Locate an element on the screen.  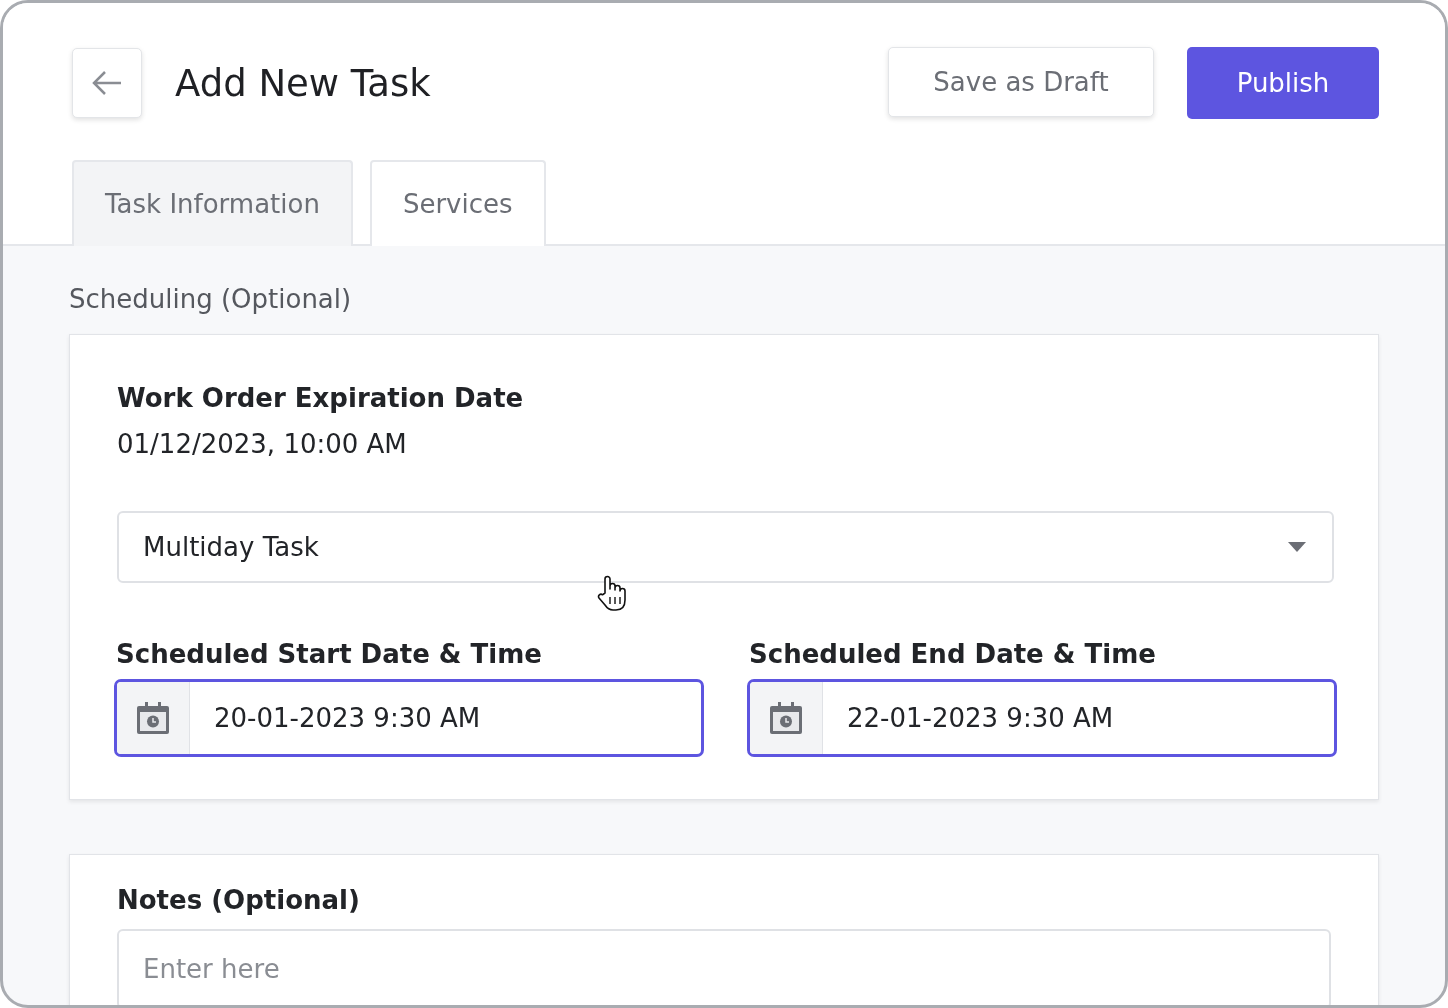
field-label: Scheduled Start Date & Time is located at coordinates (329, 654).